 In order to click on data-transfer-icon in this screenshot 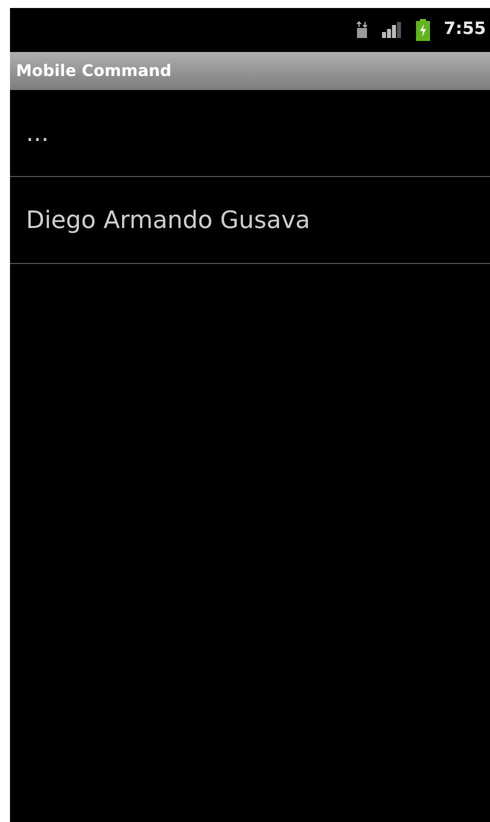, I will do `click(362, 30)`.